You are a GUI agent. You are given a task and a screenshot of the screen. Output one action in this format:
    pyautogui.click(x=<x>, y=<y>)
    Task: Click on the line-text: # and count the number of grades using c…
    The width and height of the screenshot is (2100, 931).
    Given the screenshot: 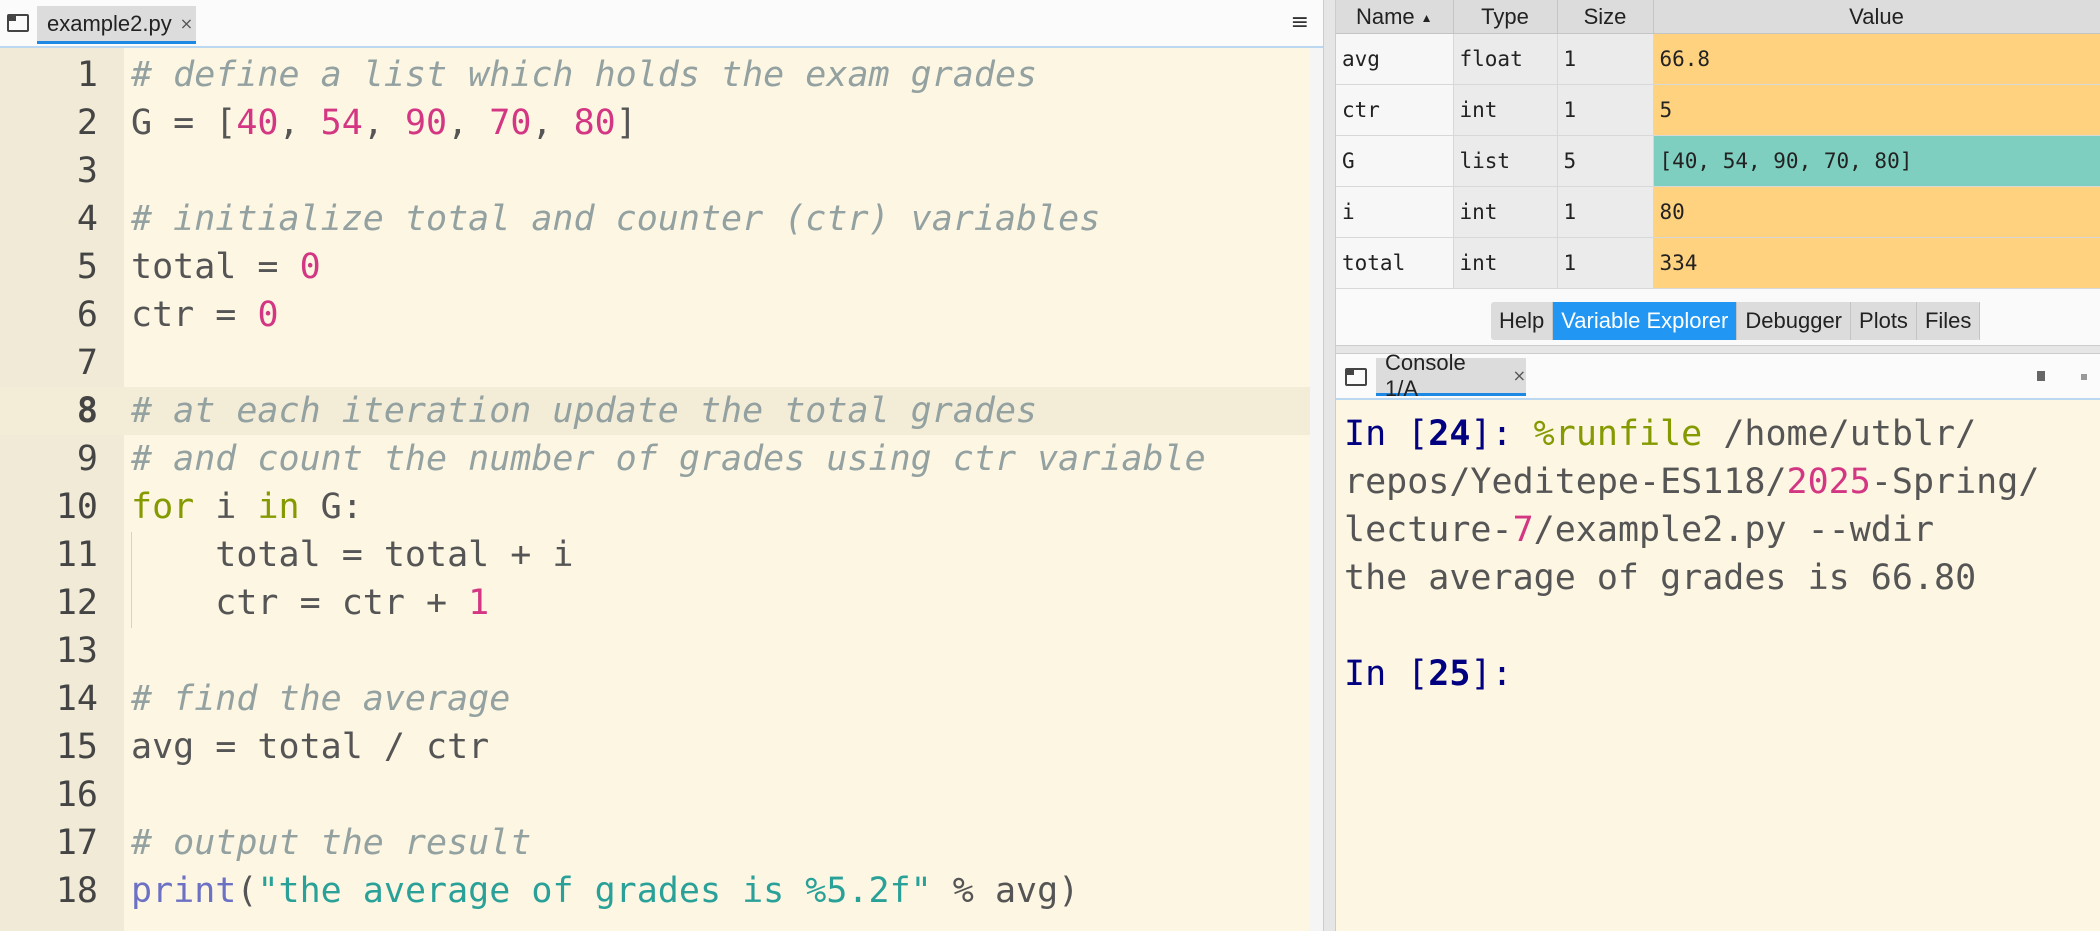 What is the action you would take?
    pyautogui.click(x=668, y=459)
    